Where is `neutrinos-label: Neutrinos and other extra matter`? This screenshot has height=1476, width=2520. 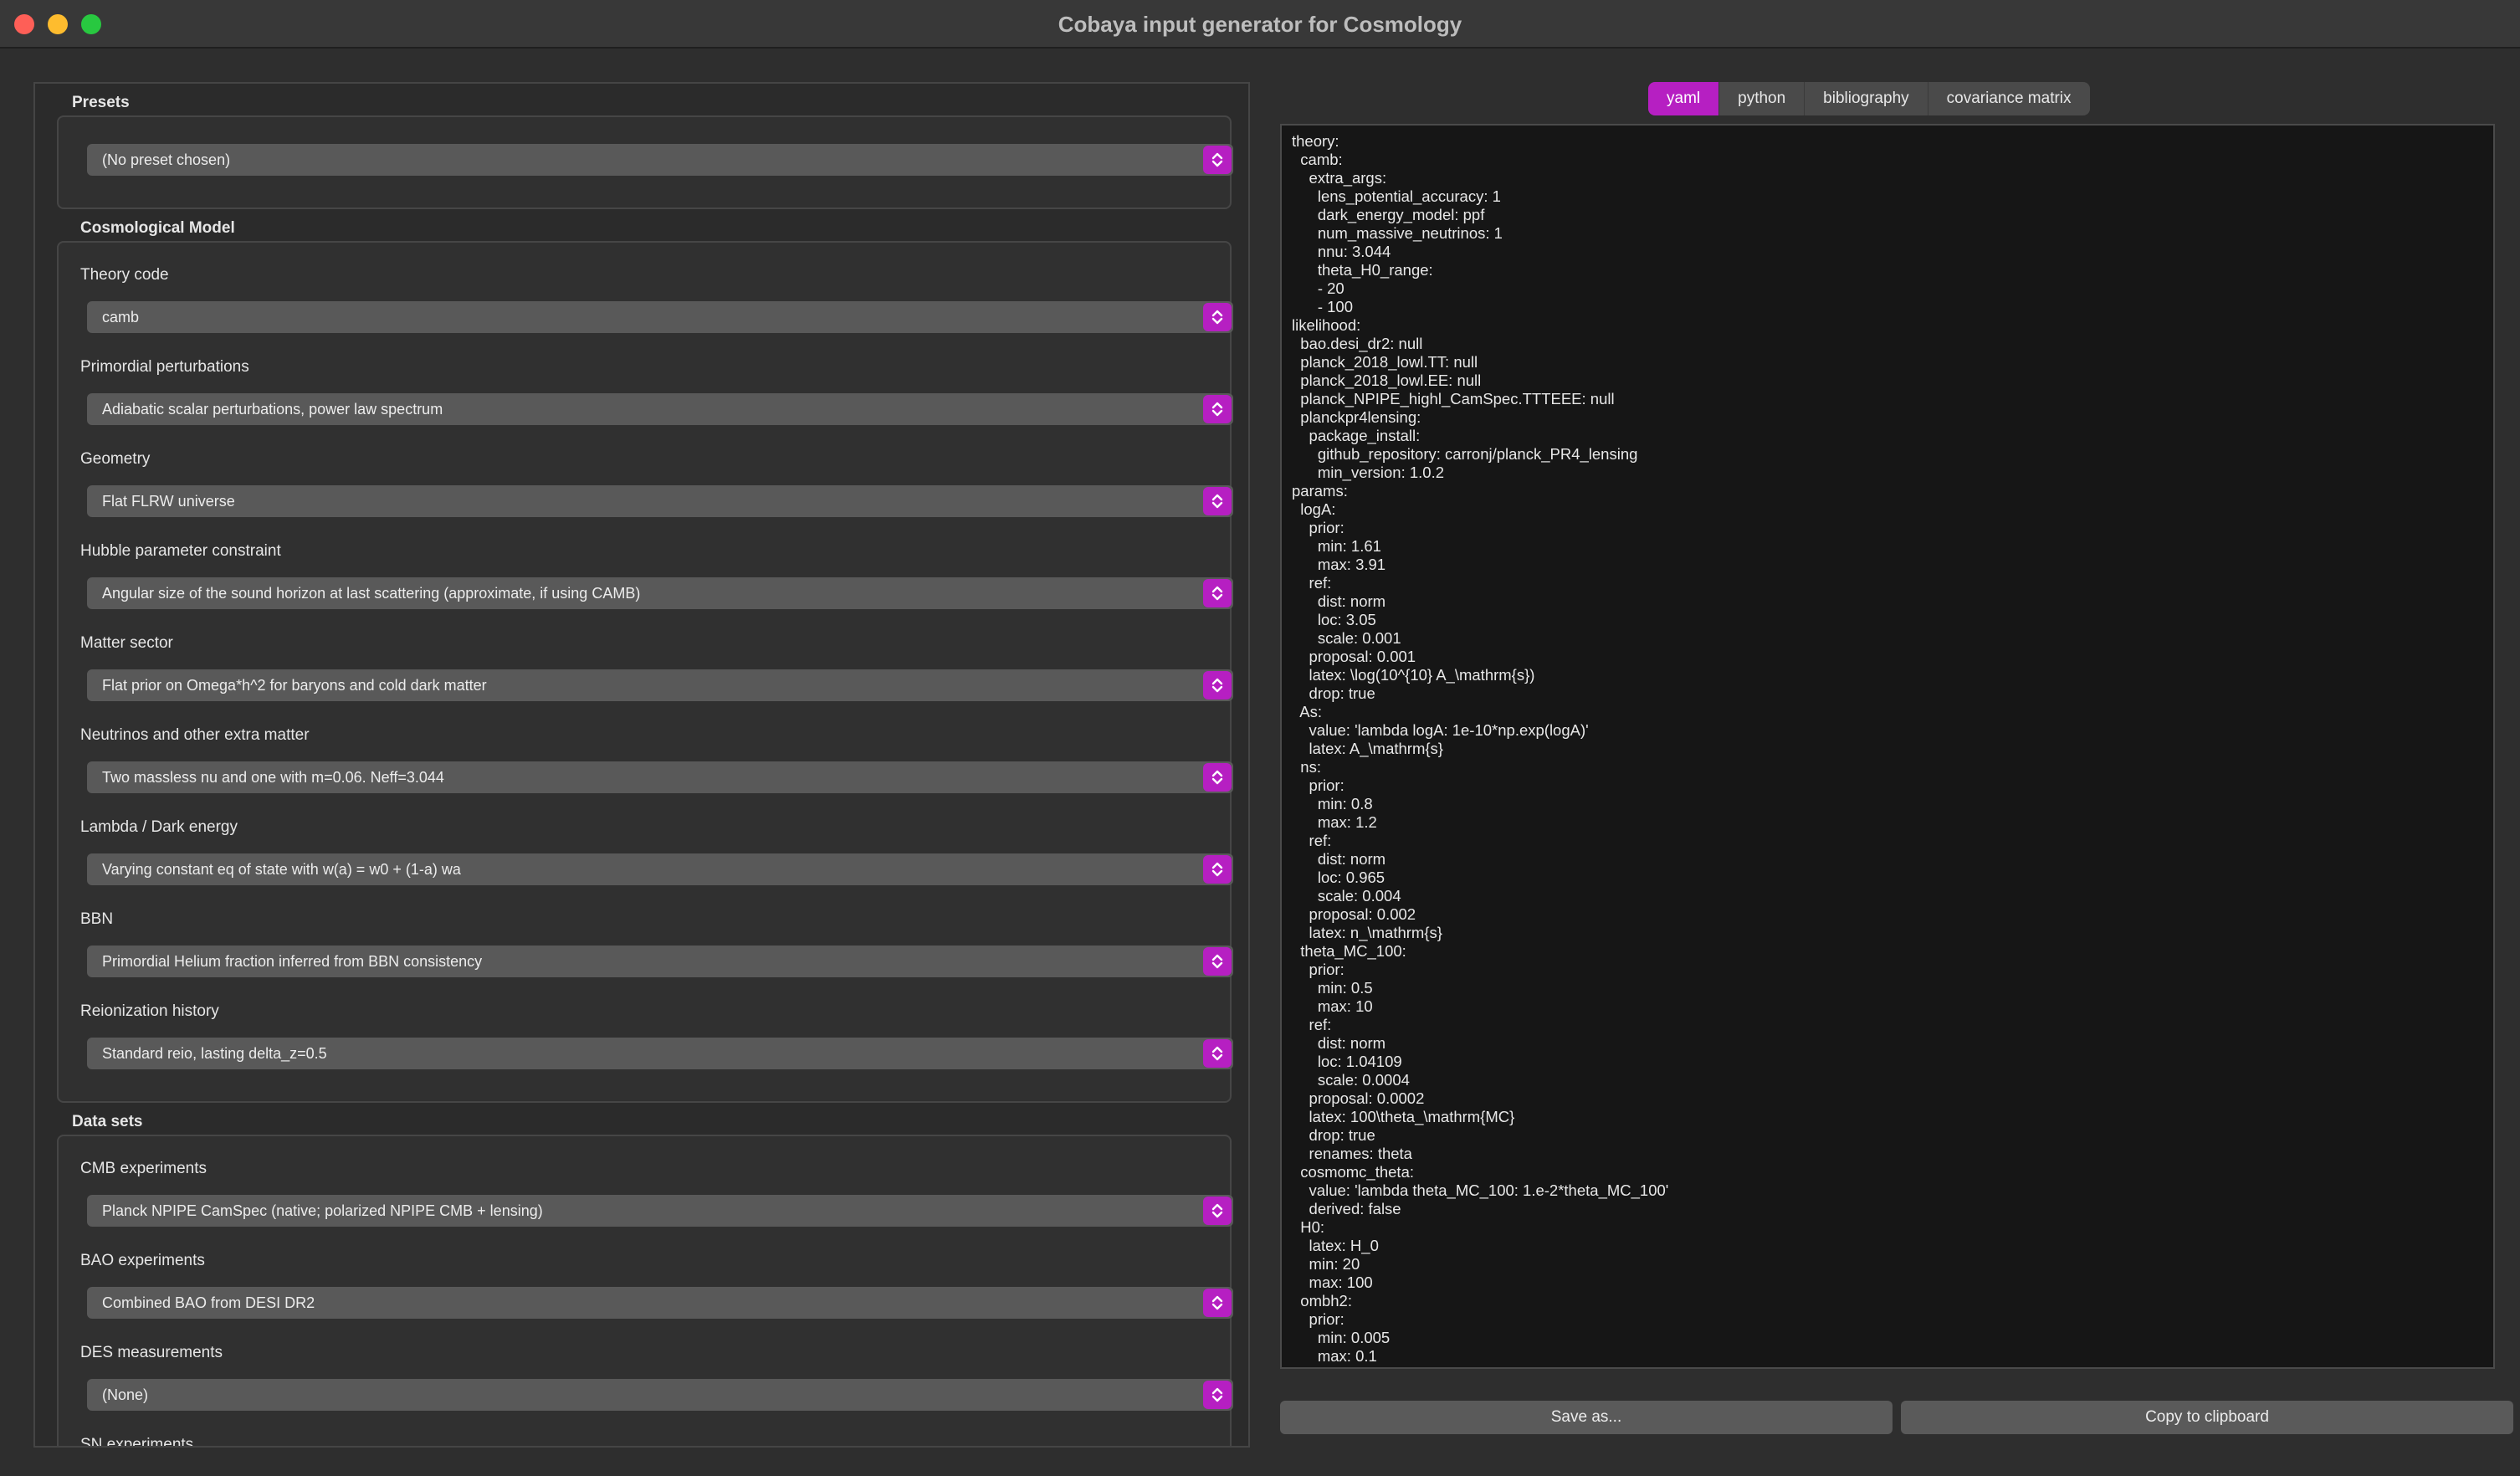
neutrinos-label: Neutrinos and other extra matter is located at coordinates (195, 735).